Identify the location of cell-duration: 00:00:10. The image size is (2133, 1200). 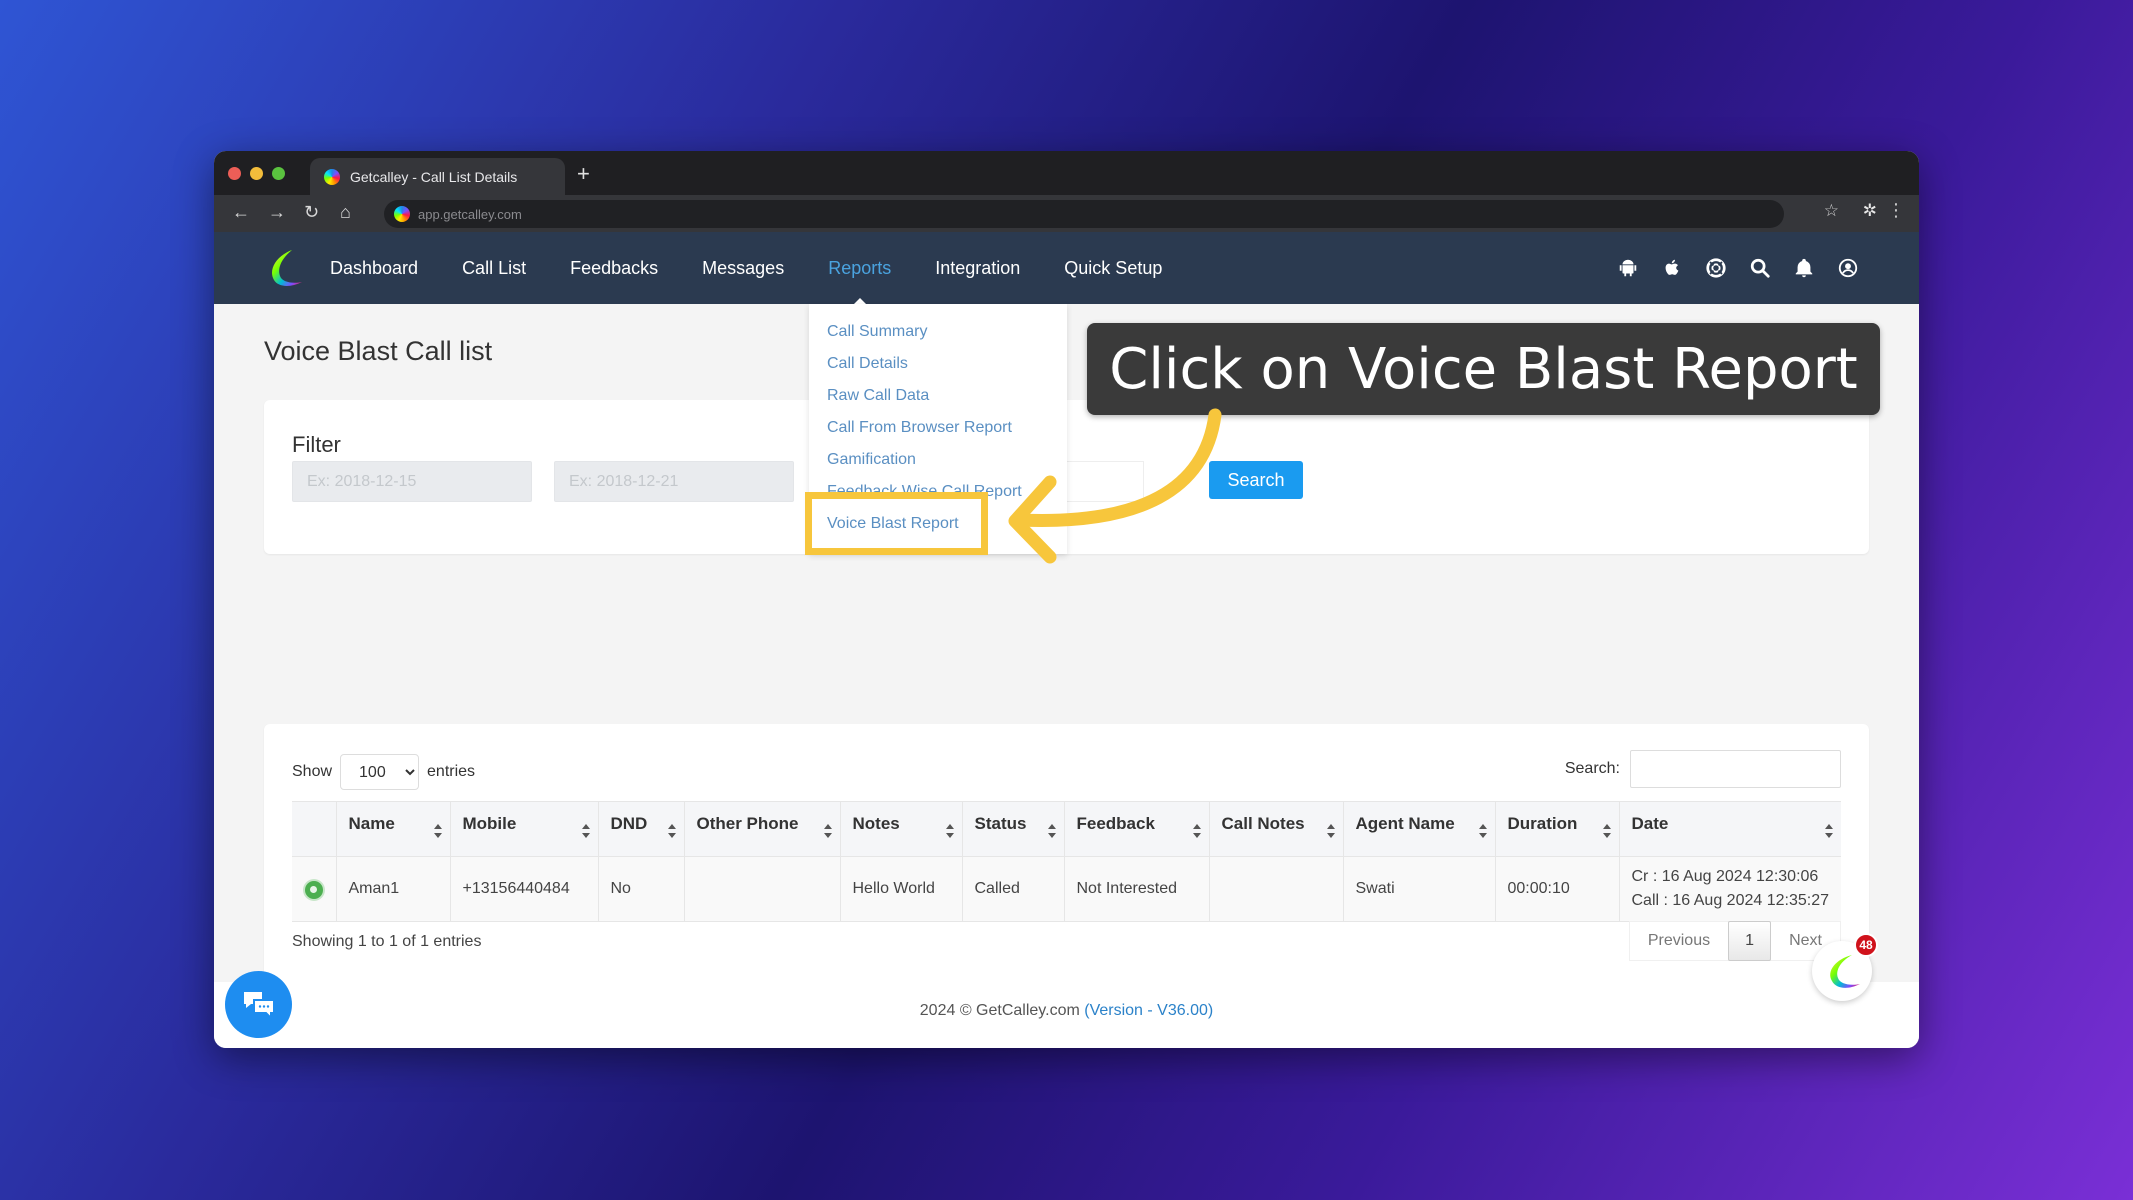
(1557, 889).